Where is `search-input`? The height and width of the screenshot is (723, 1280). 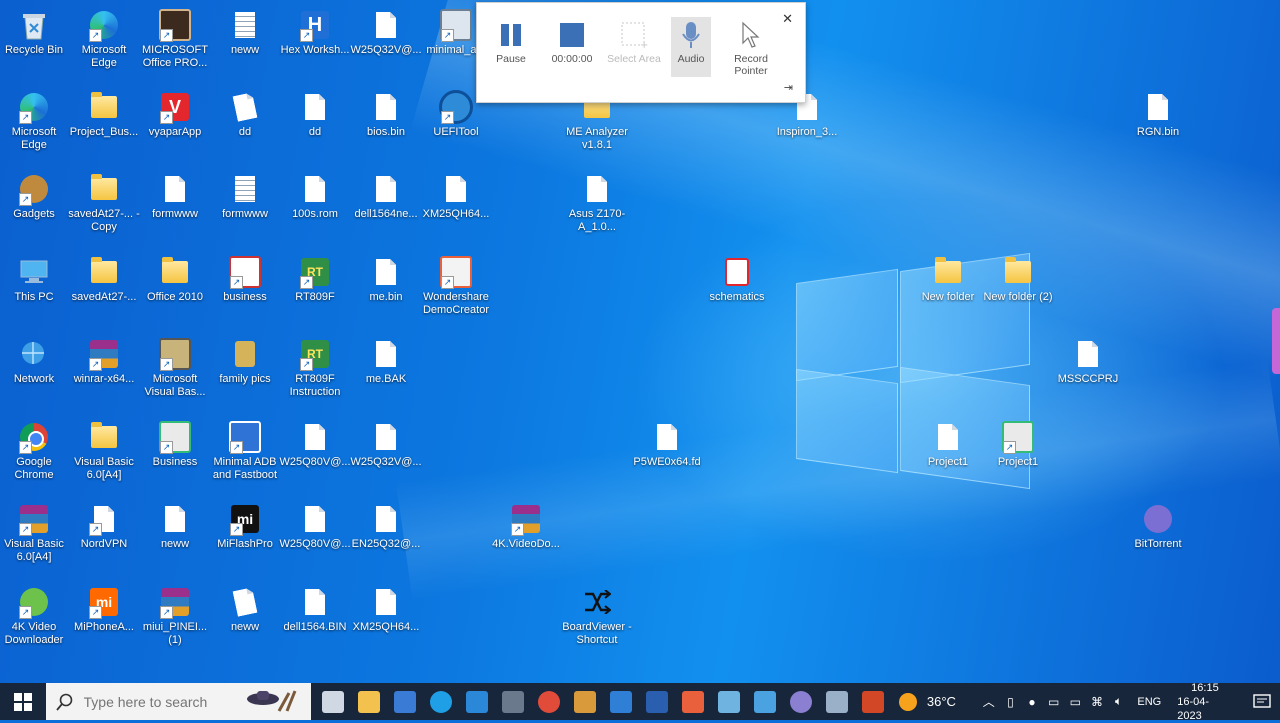 search-input is located at coordinates (168, 701).